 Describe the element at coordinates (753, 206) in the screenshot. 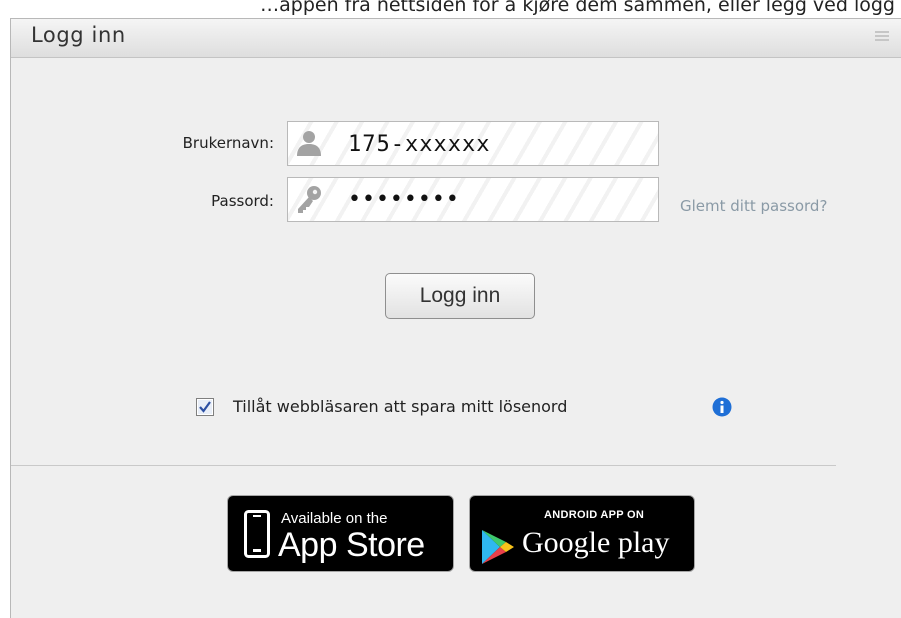

I see `forgot-password-link: Glemt ditt passord?` at that location.